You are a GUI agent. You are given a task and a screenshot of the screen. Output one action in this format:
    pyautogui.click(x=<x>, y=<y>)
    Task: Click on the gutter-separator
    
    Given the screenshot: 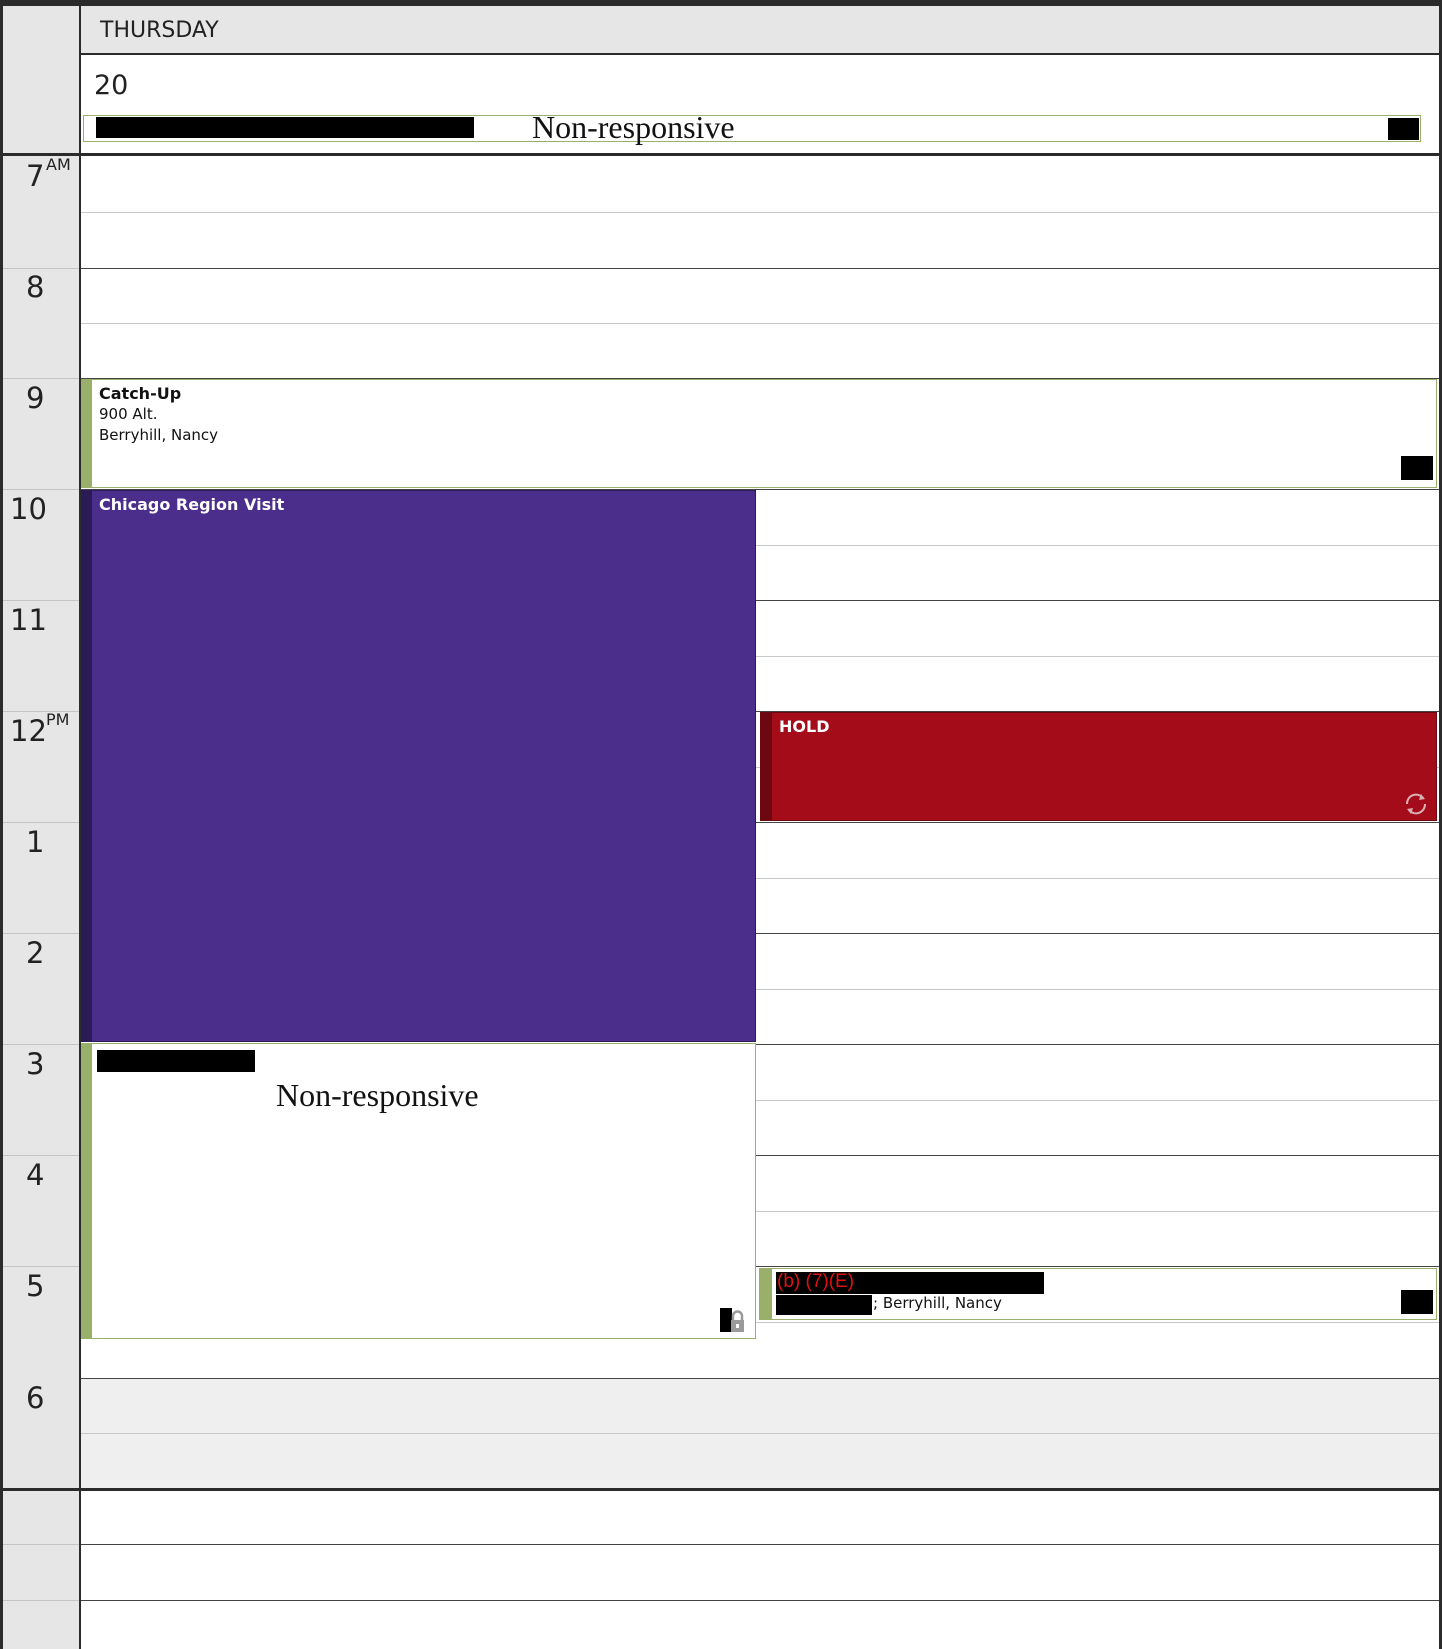 What is the action you would take?
    pyautogui.click(x=80, y=827)
    